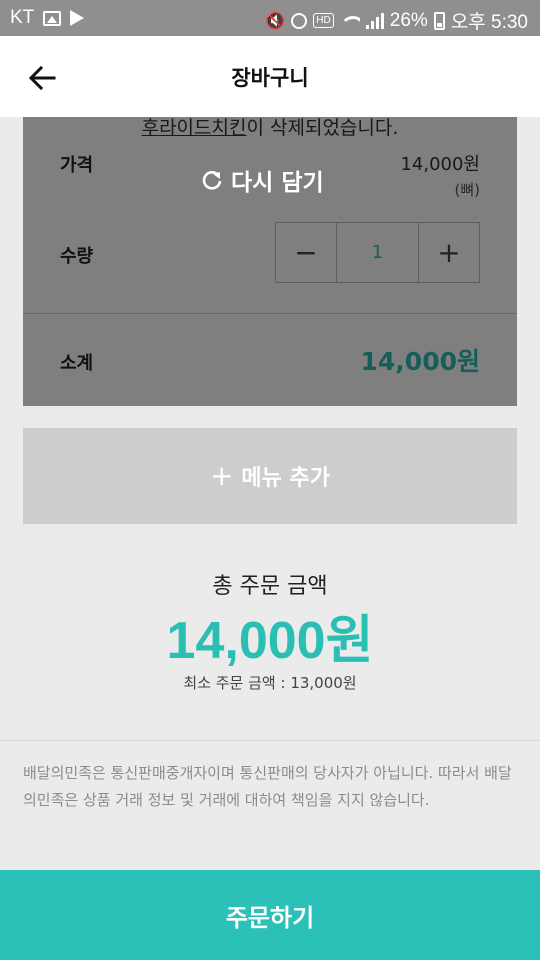 The height and width of the screenshot is (960, 540). What do you see at coordinates (275, 21) in the screenshot?
I see `mute-icon: 🔇` at bounding box center [275, 21].